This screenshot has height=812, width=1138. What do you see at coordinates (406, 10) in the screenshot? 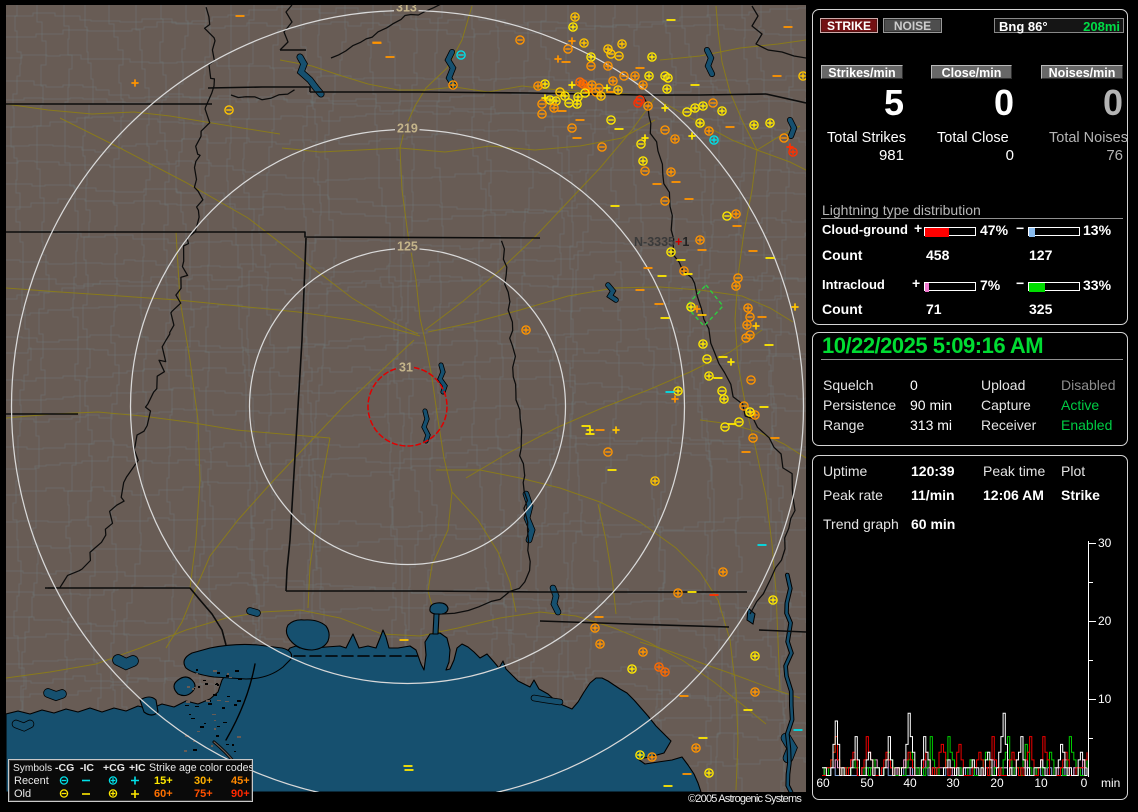
I see `svg-text: 313` at bounding box center [406, 10].